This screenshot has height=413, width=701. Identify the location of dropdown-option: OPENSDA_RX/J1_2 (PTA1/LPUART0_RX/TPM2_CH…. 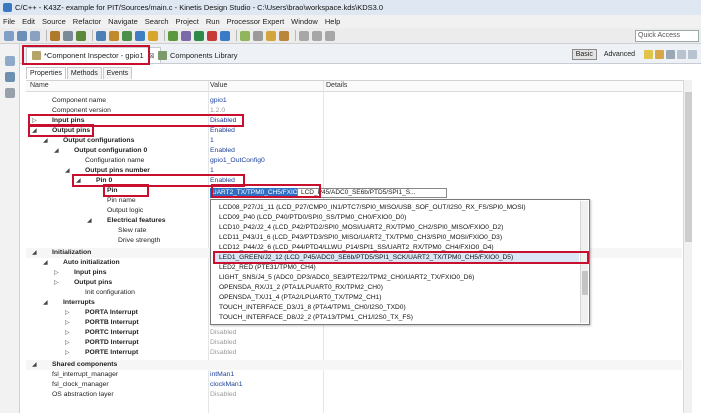
(301, 288).